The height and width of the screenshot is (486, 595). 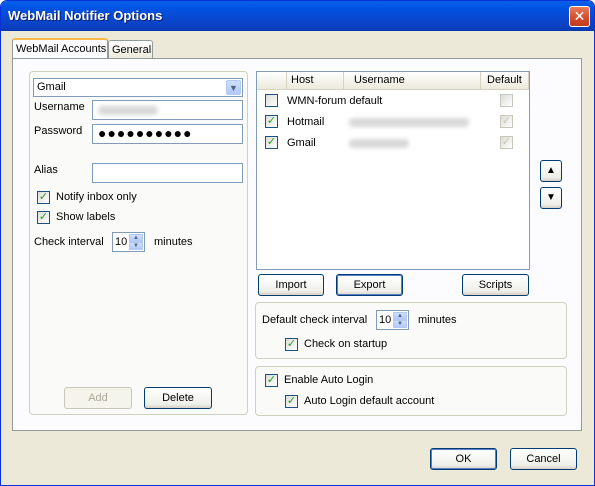 I want to click on default-interval-label: Default check interval, so click(x=315, y=320).